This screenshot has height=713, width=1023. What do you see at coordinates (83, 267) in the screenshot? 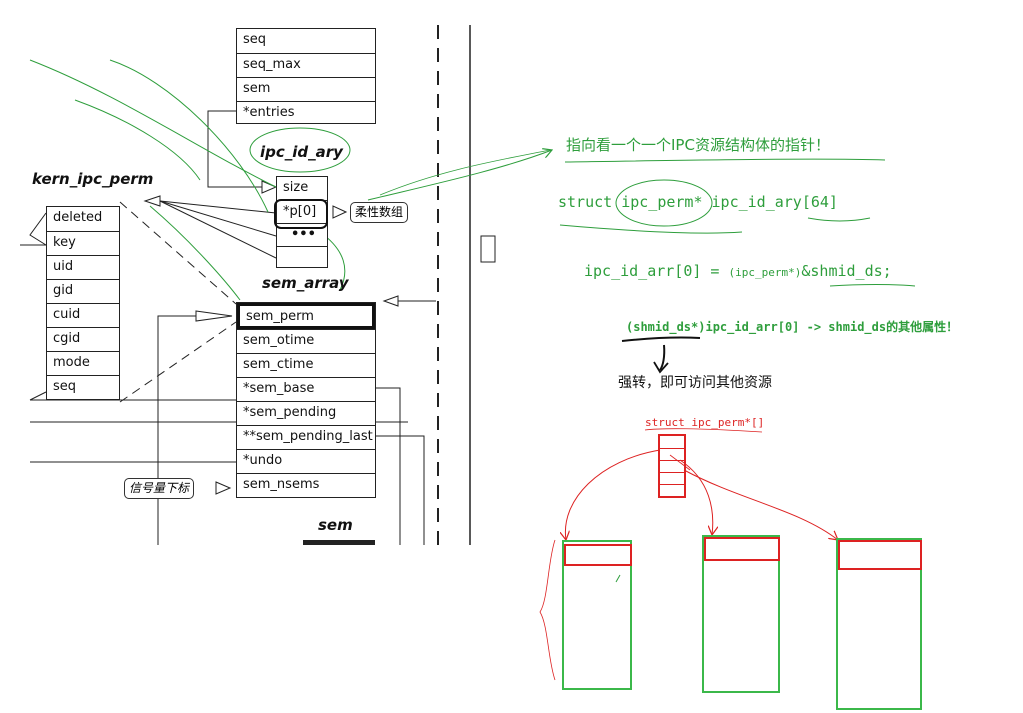
I see `field-uid: uid` at bounding box center [83, 267].